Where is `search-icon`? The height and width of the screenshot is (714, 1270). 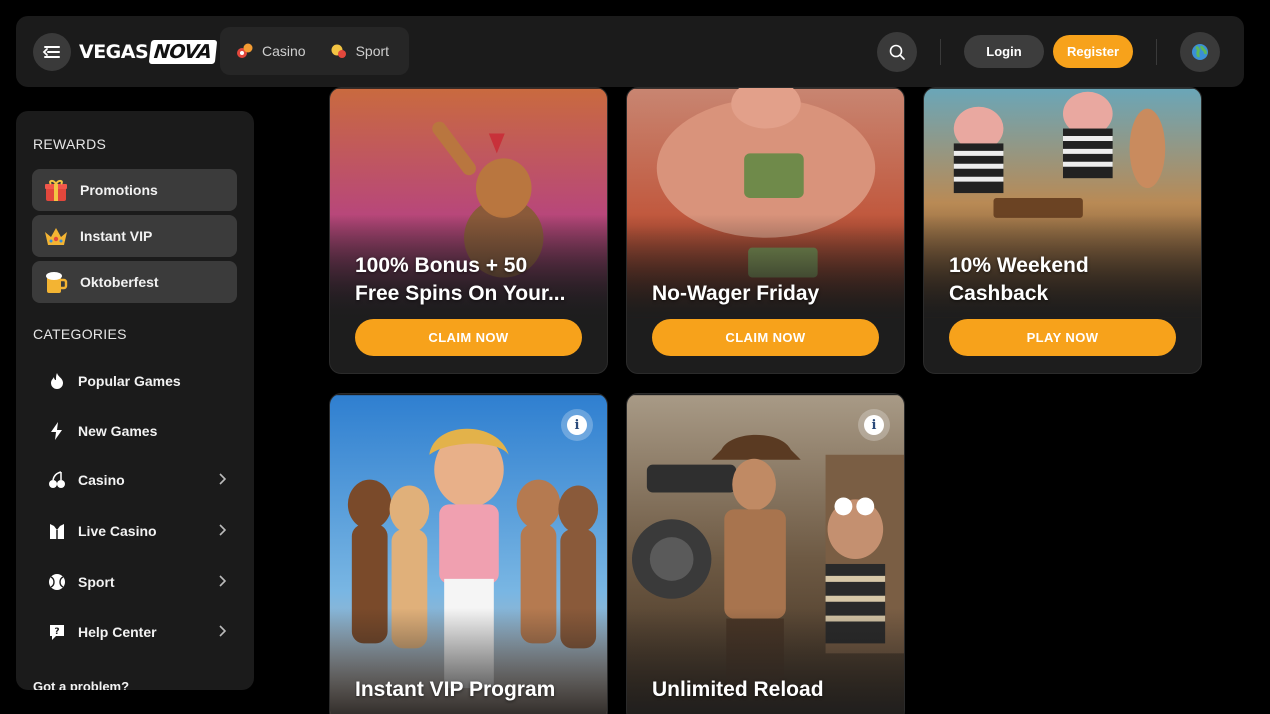
search-icon is located at coordinates (897, 52).